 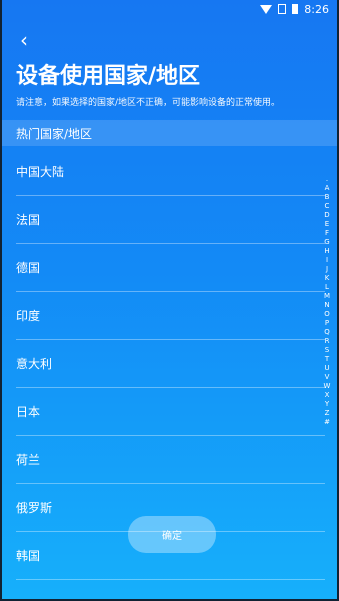 What do you see at coordinates (170, 268) in the screenshot?
I see `list-item-country: 德国` at bounding box center [170, 268].